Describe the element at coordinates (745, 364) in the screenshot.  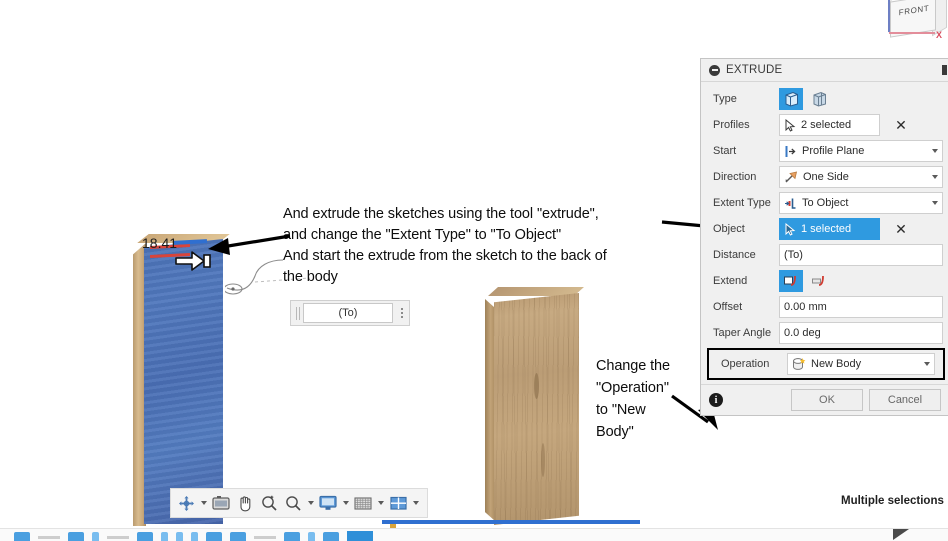
I see `row-operation-label: Operation` at that location.